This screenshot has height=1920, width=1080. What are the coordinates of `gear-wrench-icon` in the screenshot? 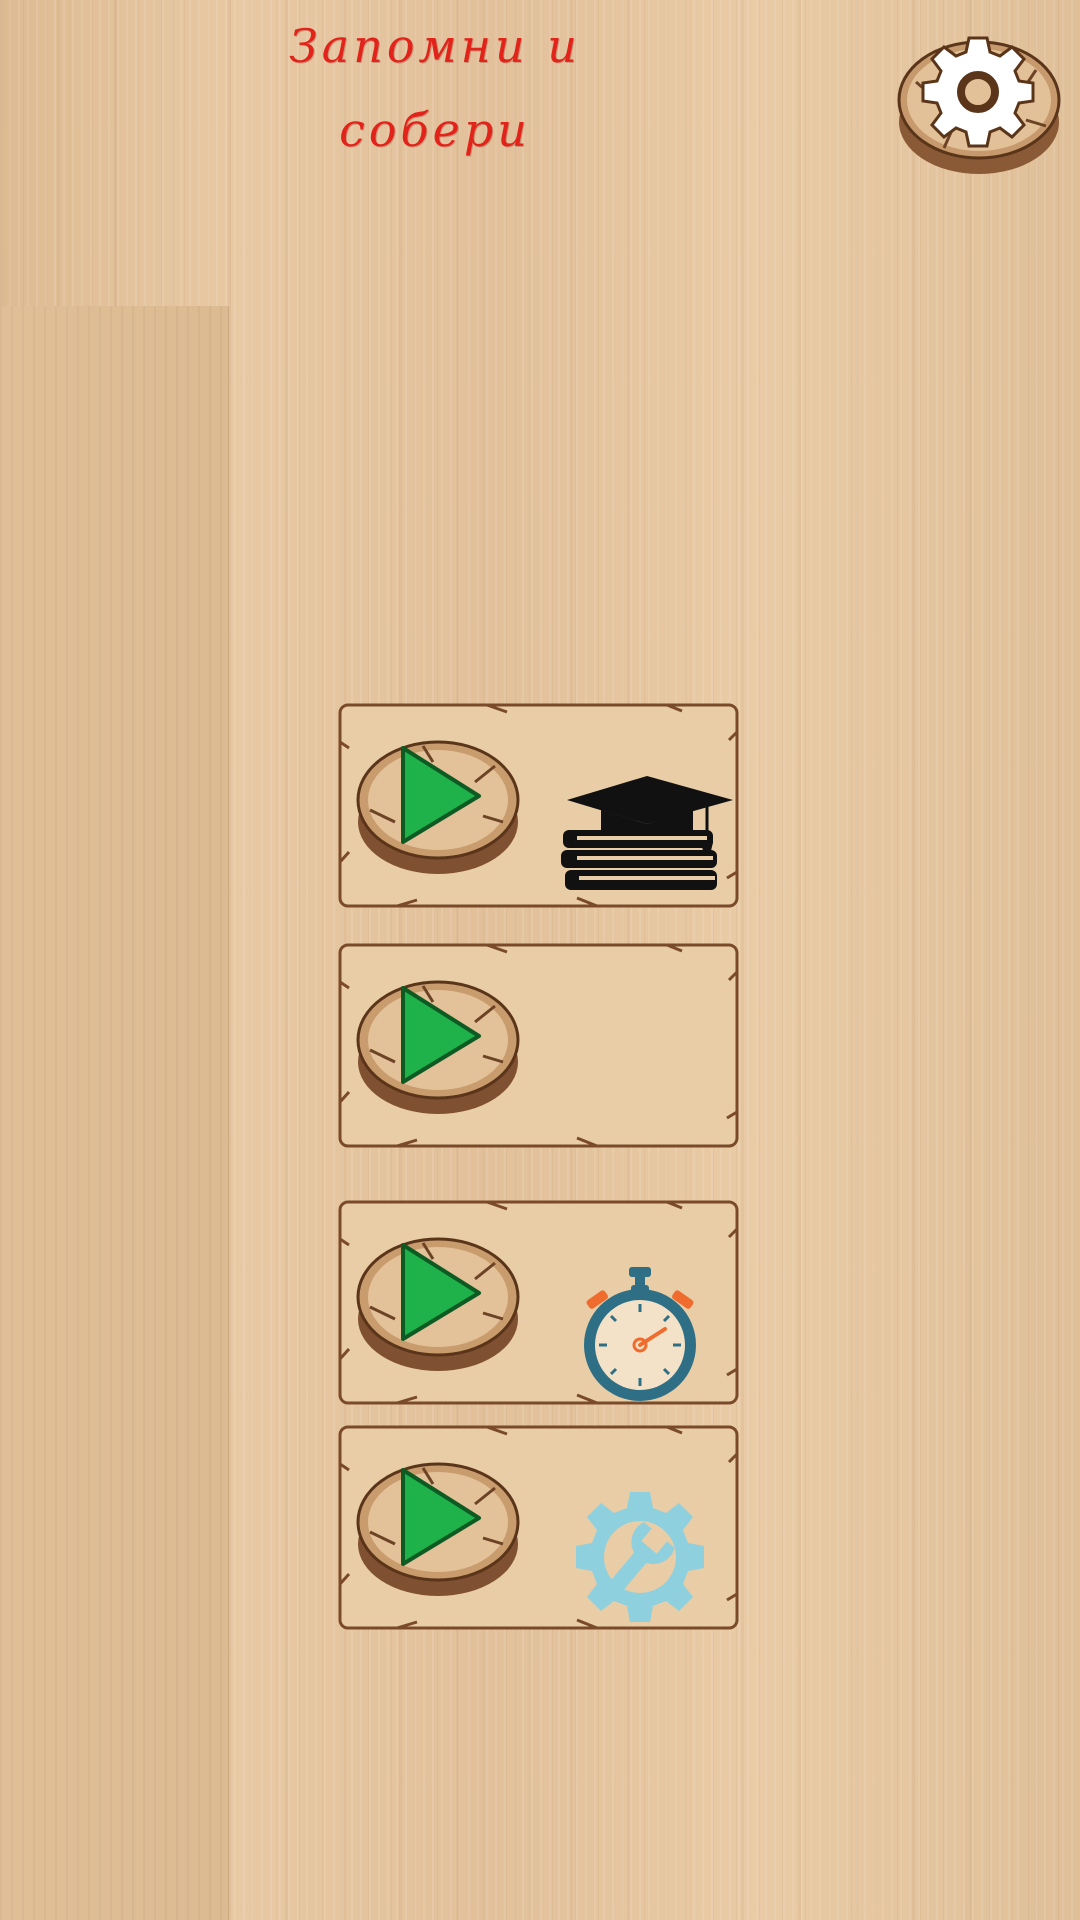 It's located at (640, 1558).